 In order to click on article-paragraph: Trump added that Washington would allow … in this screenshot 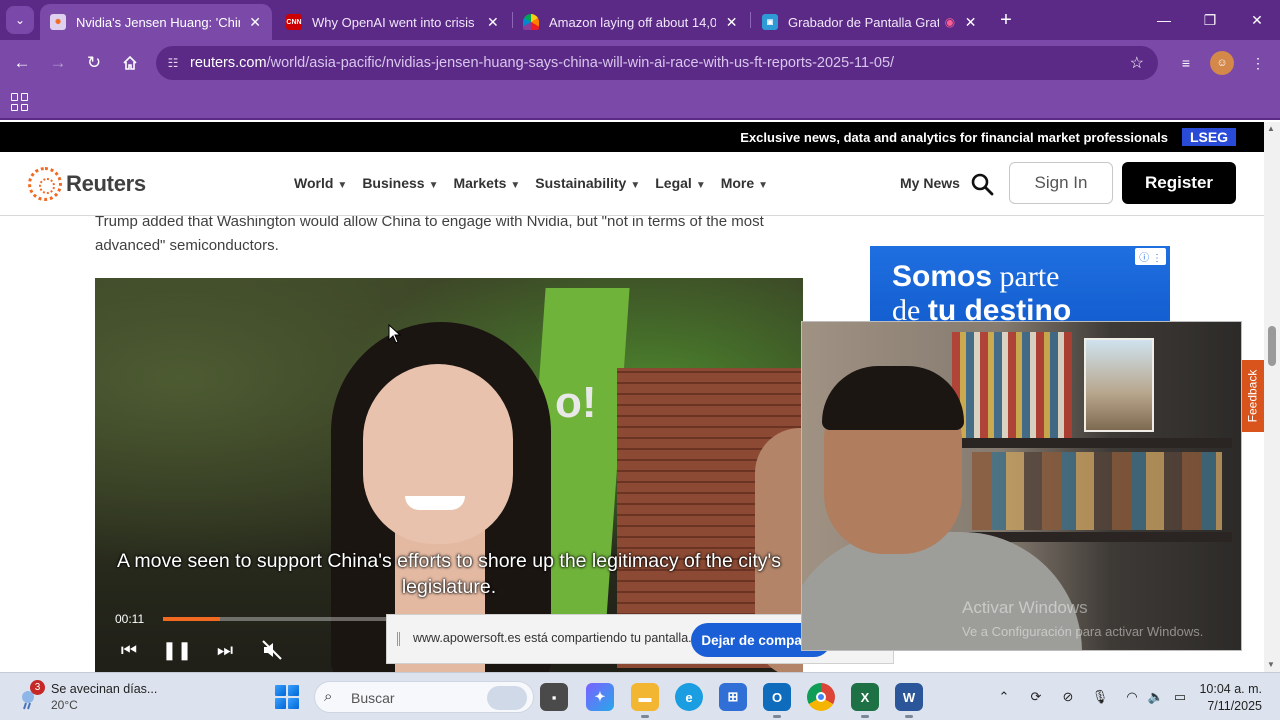, I will do `click(429, 235)`.